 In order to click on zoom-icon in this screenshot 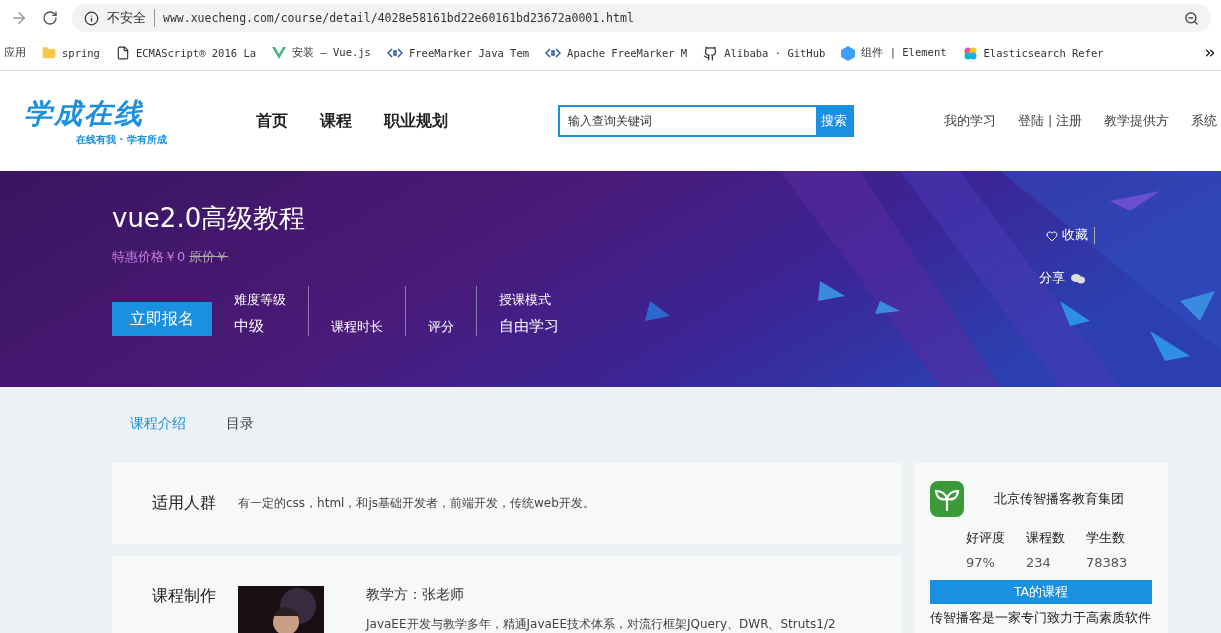, I will do `click(1191, 18)`.